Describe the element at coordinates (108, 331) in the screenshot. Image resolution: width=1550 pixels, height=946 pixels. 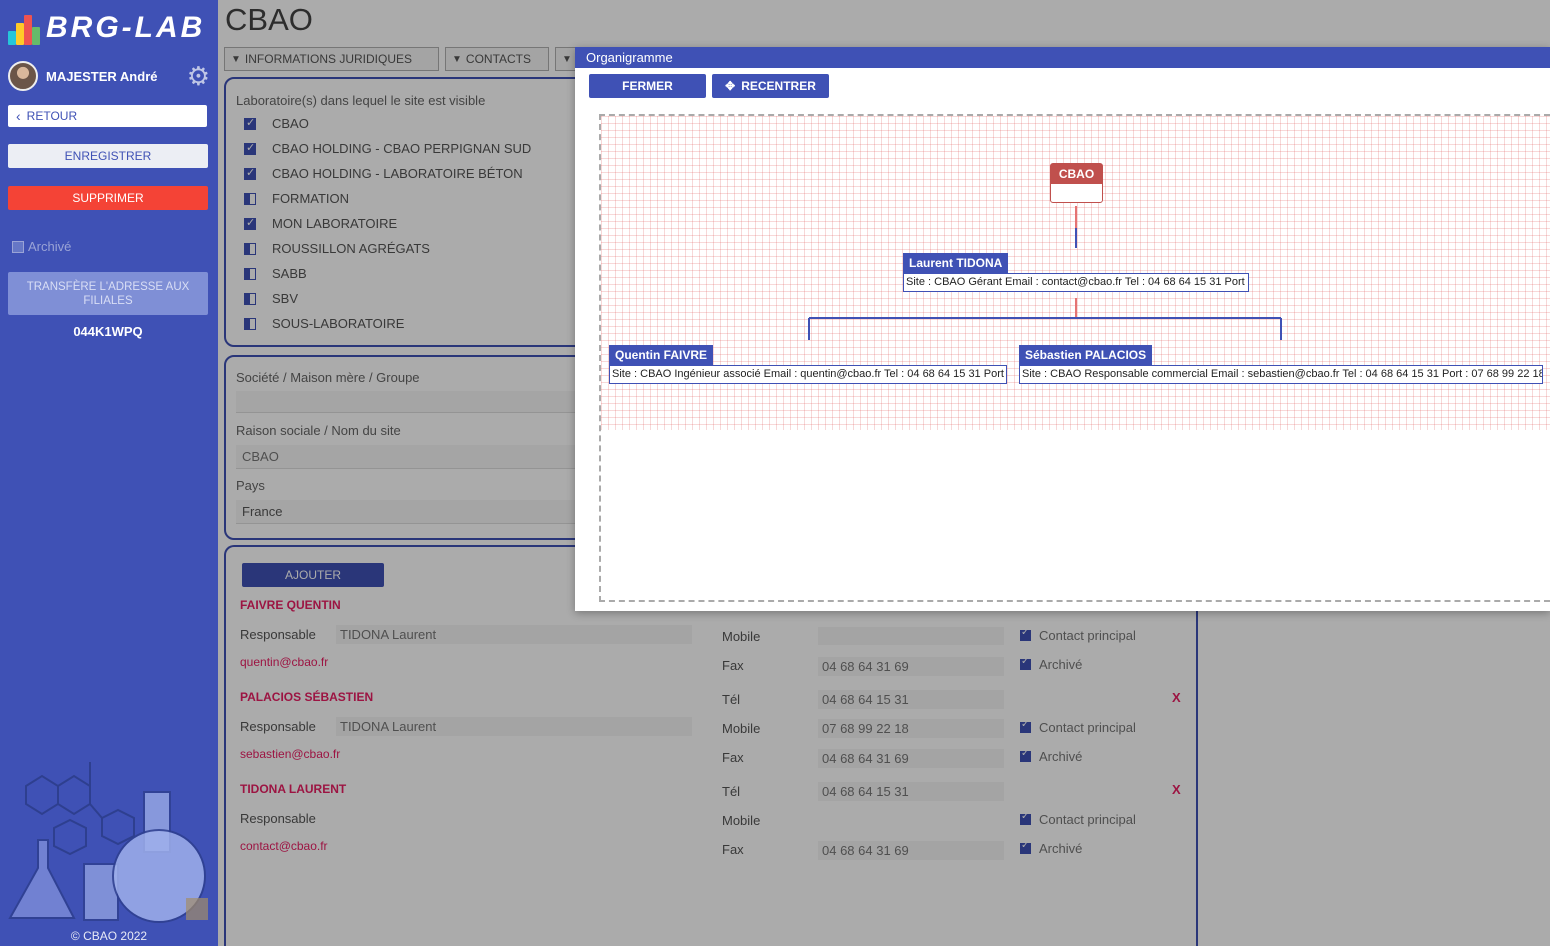
I see `site-code: 044K1WPQ` at that location.